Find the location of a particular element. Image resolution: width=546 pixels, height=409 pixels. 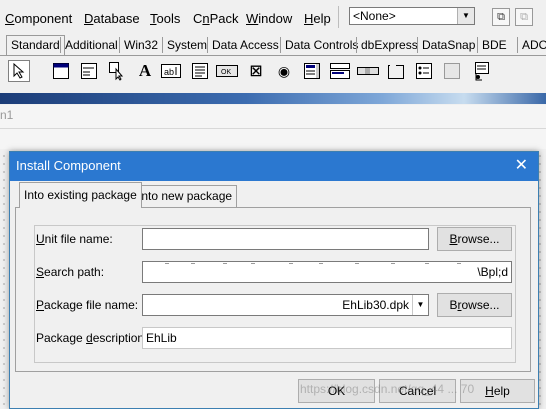

frame-icon is located at coordinates (61, 71).